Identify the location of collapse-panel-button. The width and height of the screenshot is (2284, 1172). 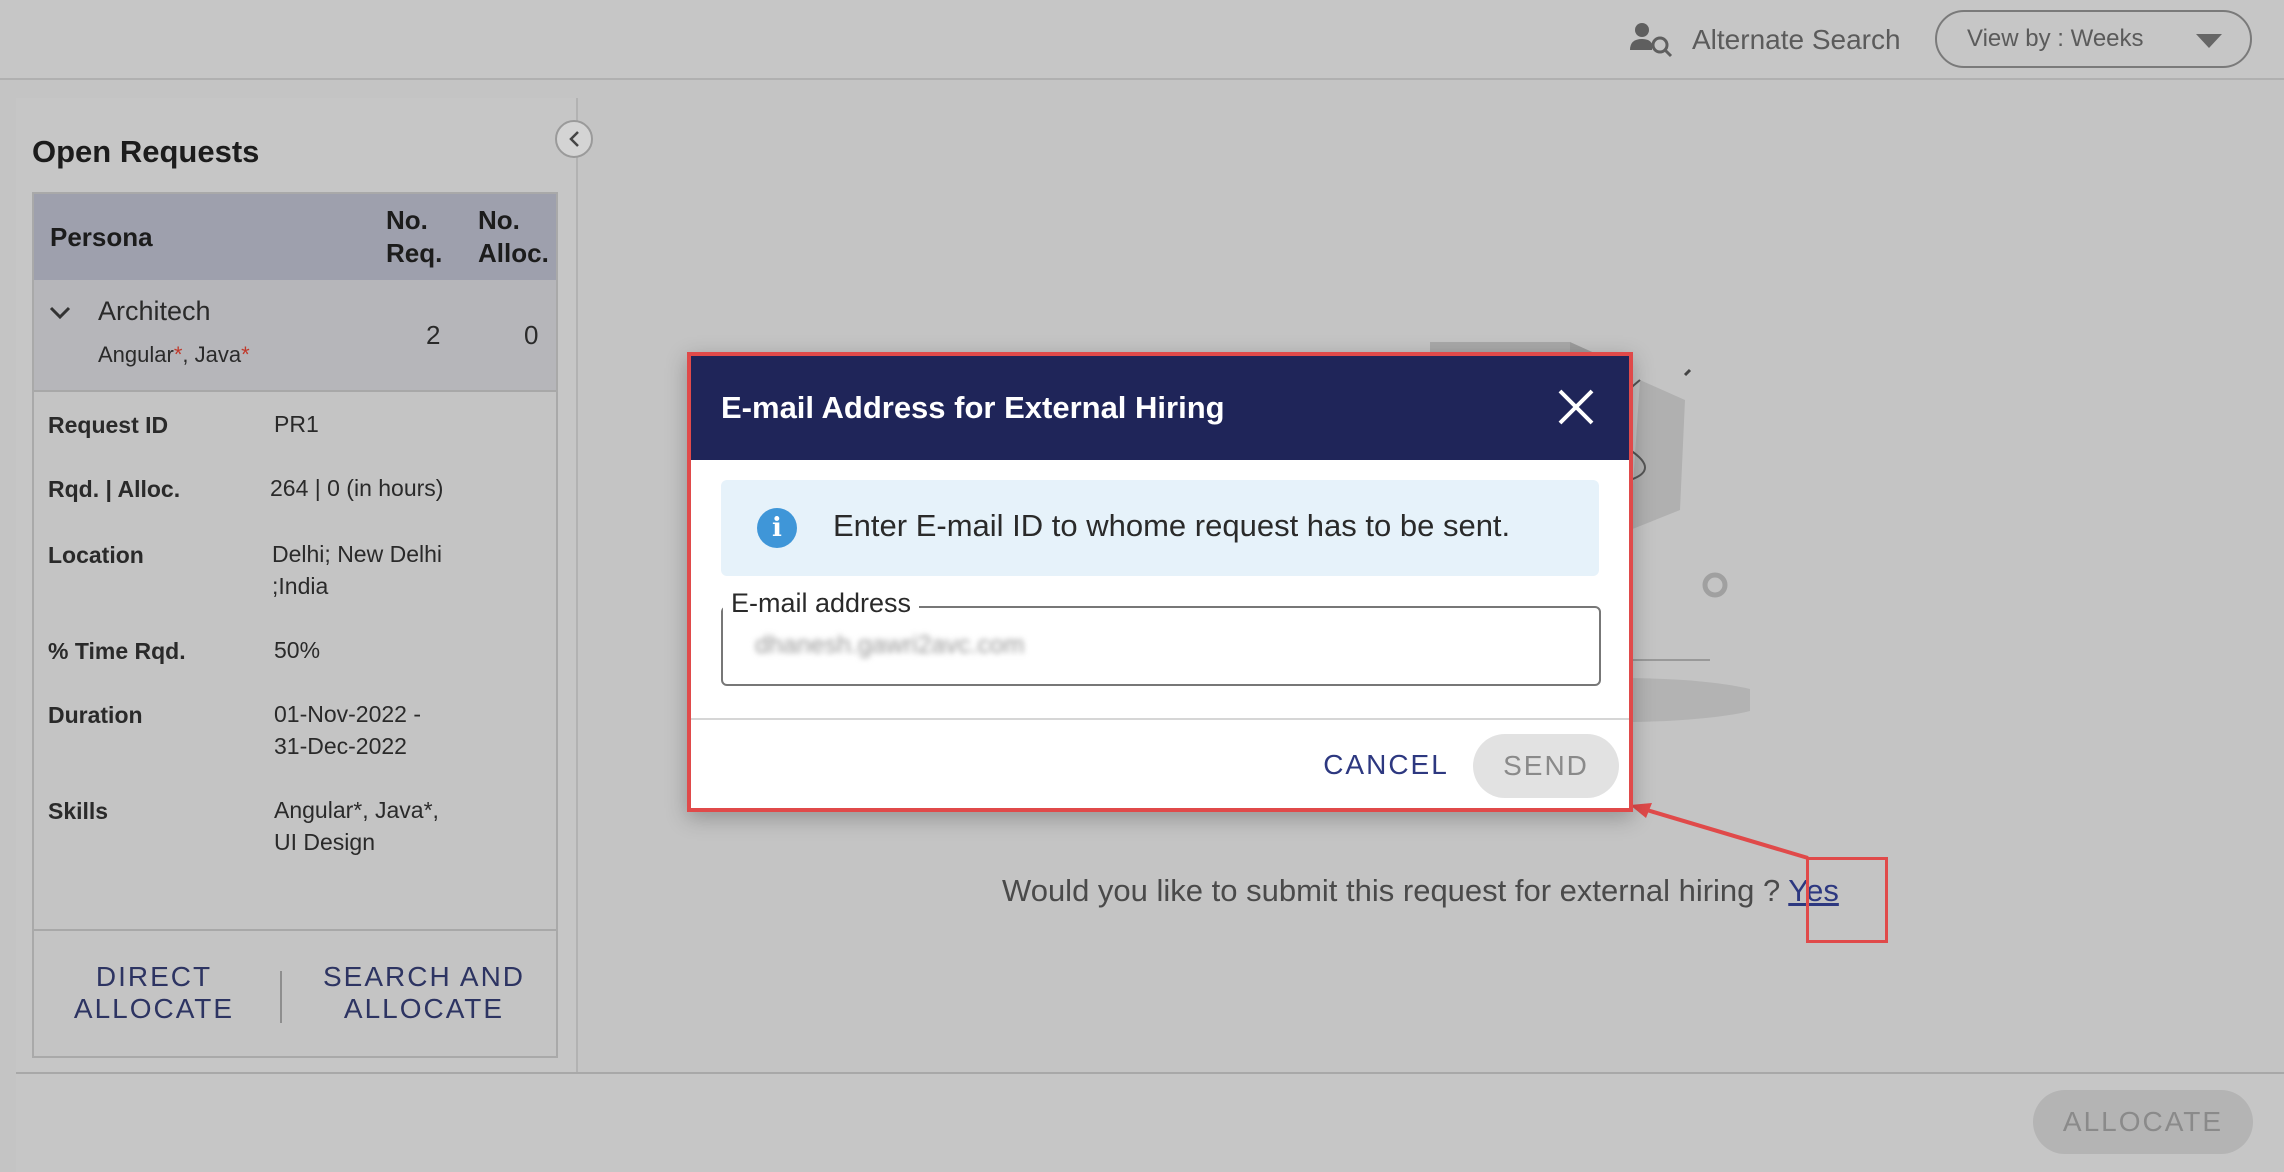
(574, 139).